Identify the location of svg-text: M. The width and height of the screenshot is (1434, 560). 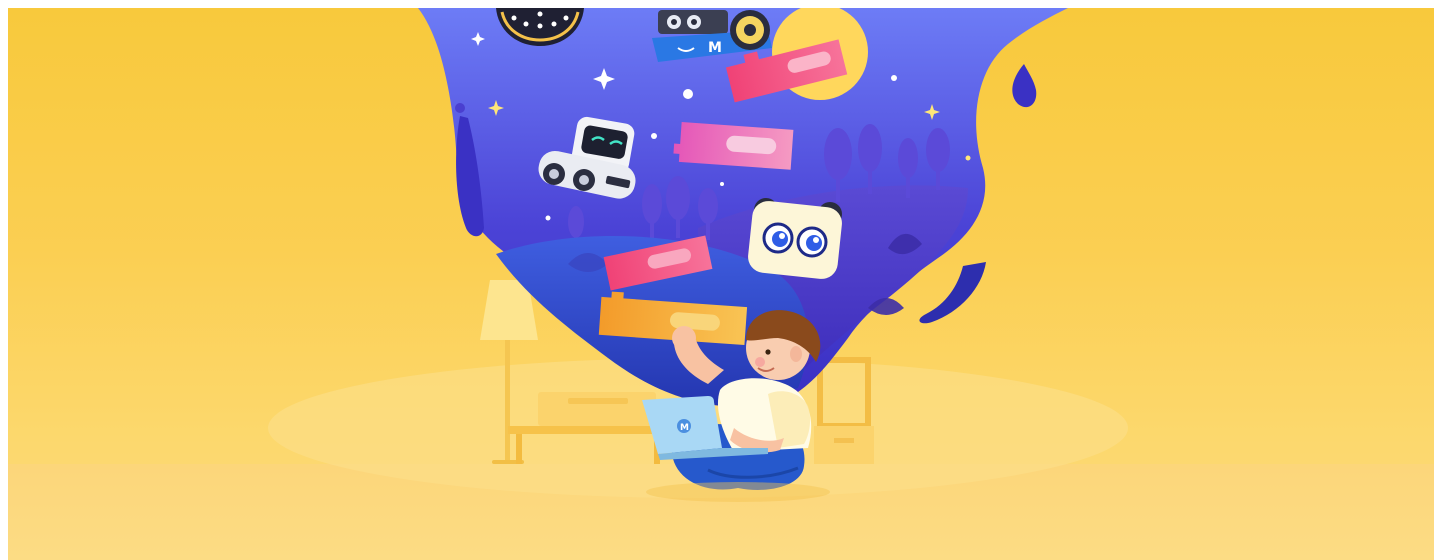
(684, 428).